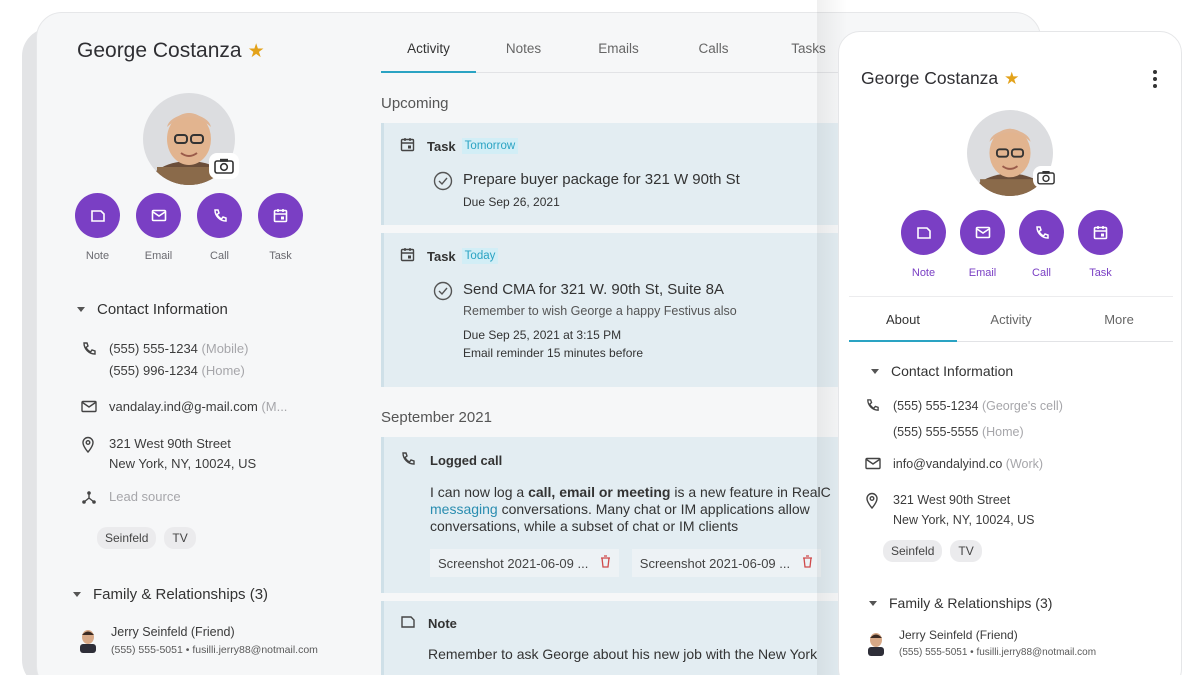  What do you see at coordinates (713, 42) in the screenshot?
I see `tab-calls: Calls` at bounding box center [713, 42].